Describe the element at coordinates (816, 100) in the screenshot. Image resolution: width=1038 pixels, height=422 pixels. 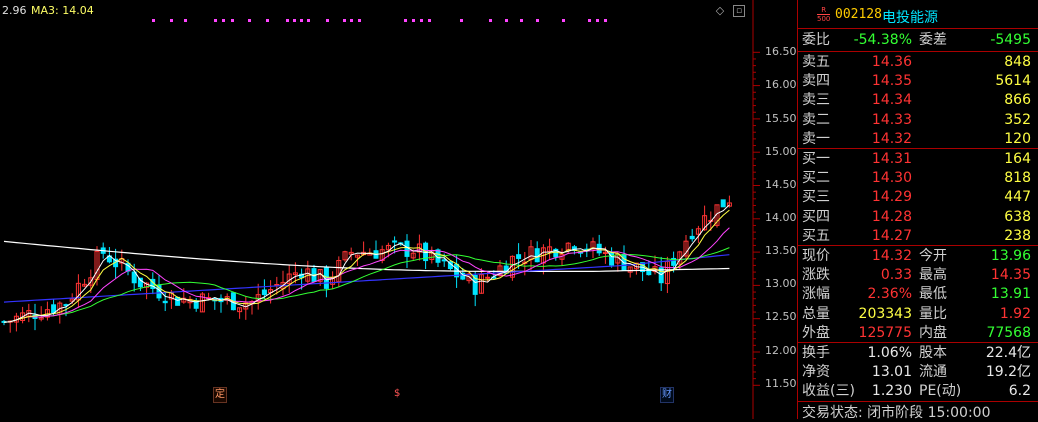
I see `sell-level-label: 卖三` at that location.